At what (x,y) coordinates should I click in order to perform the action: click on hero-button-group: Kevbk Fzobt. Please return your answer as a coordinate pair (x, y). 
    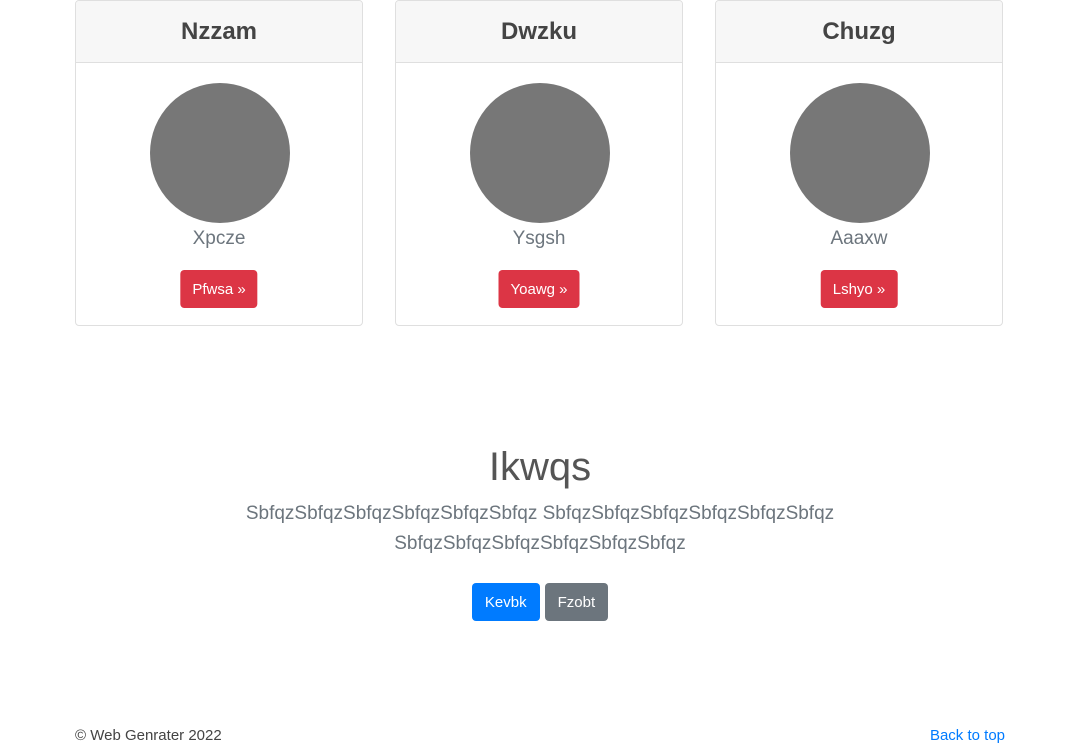
    Looking at the image, I should click on (540, 602).